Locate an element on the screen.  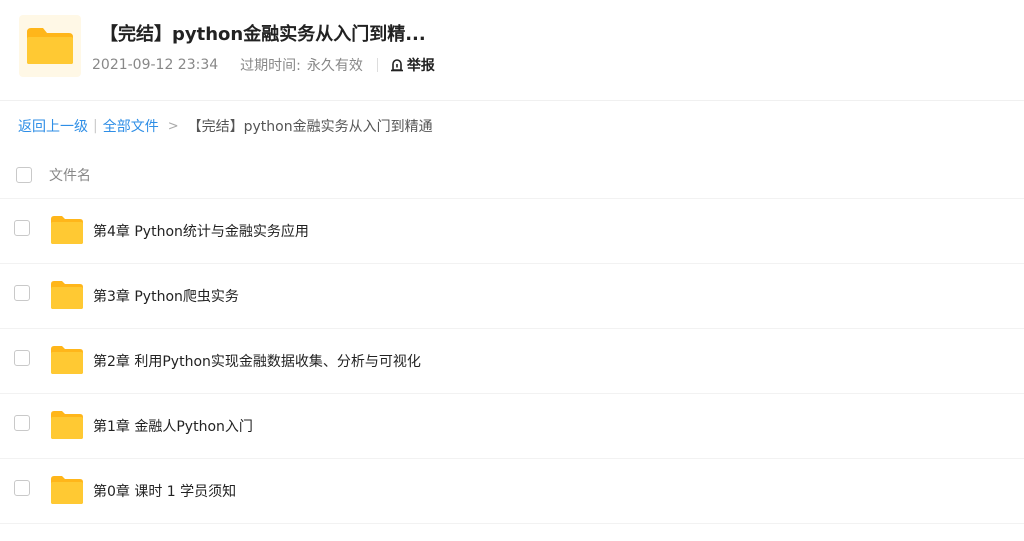
breadcrumb-current: 【完结】python金融实务从入门到精通 is located at coordinates (310, 127).